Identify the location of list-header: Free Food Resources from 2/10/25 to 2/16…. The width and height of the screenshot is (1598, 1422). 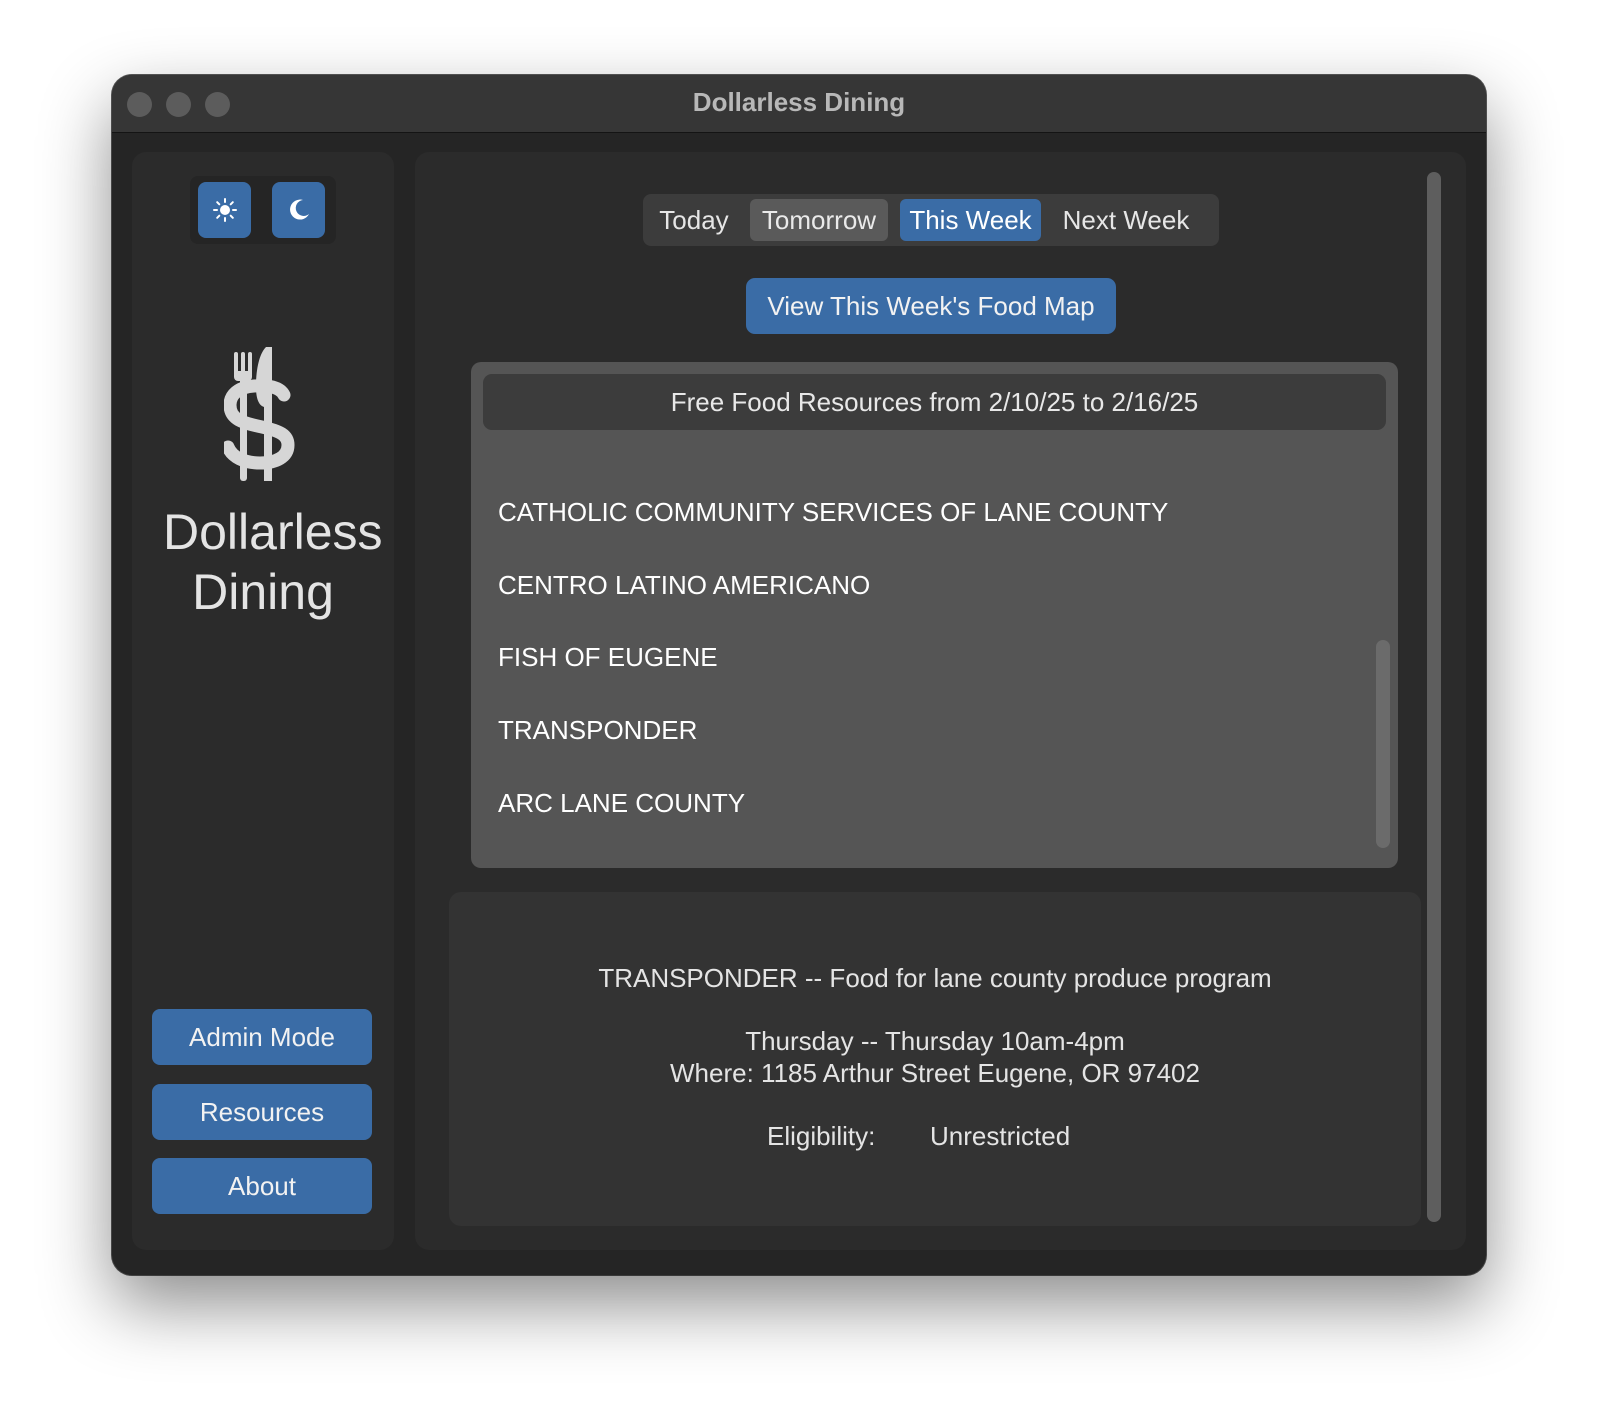
(934, 402).